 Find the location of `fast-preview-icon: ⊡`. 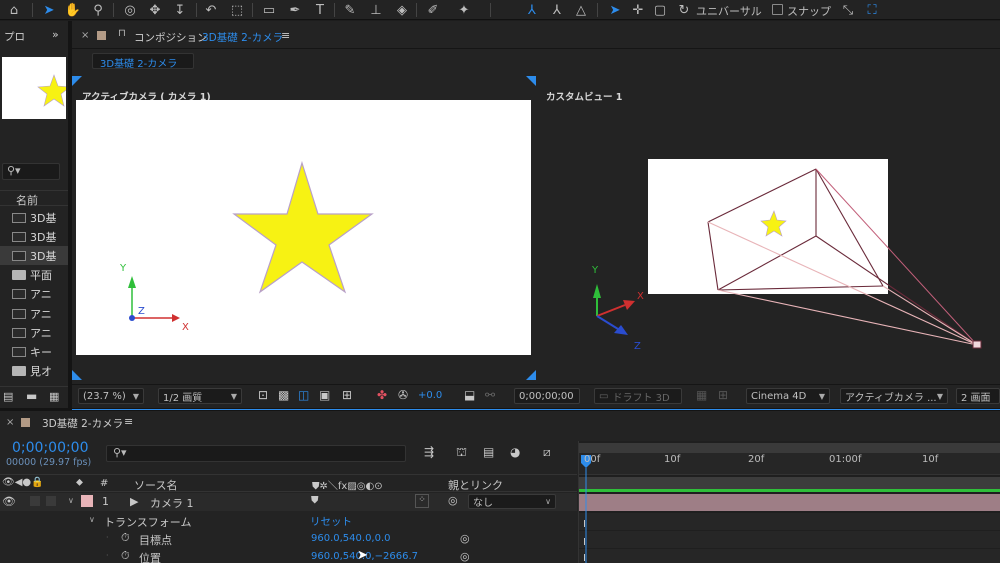

fast-preview-icon: ⊡ is located at coordinates (263, 395).